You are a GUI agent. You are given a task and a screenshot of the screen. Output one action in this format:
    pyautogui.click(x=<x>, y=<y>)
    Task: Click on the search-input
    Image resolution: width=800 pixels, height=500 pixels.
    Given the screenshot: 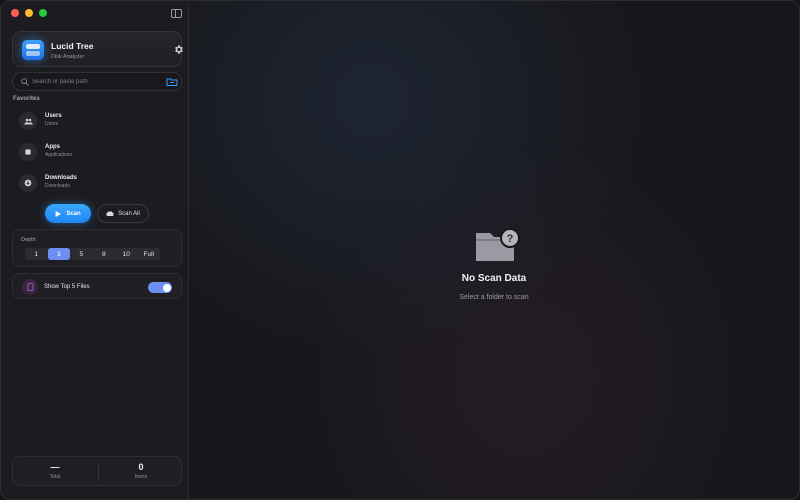 What is the action you would take?
    pyautogui.click(x=97, y=82)
    